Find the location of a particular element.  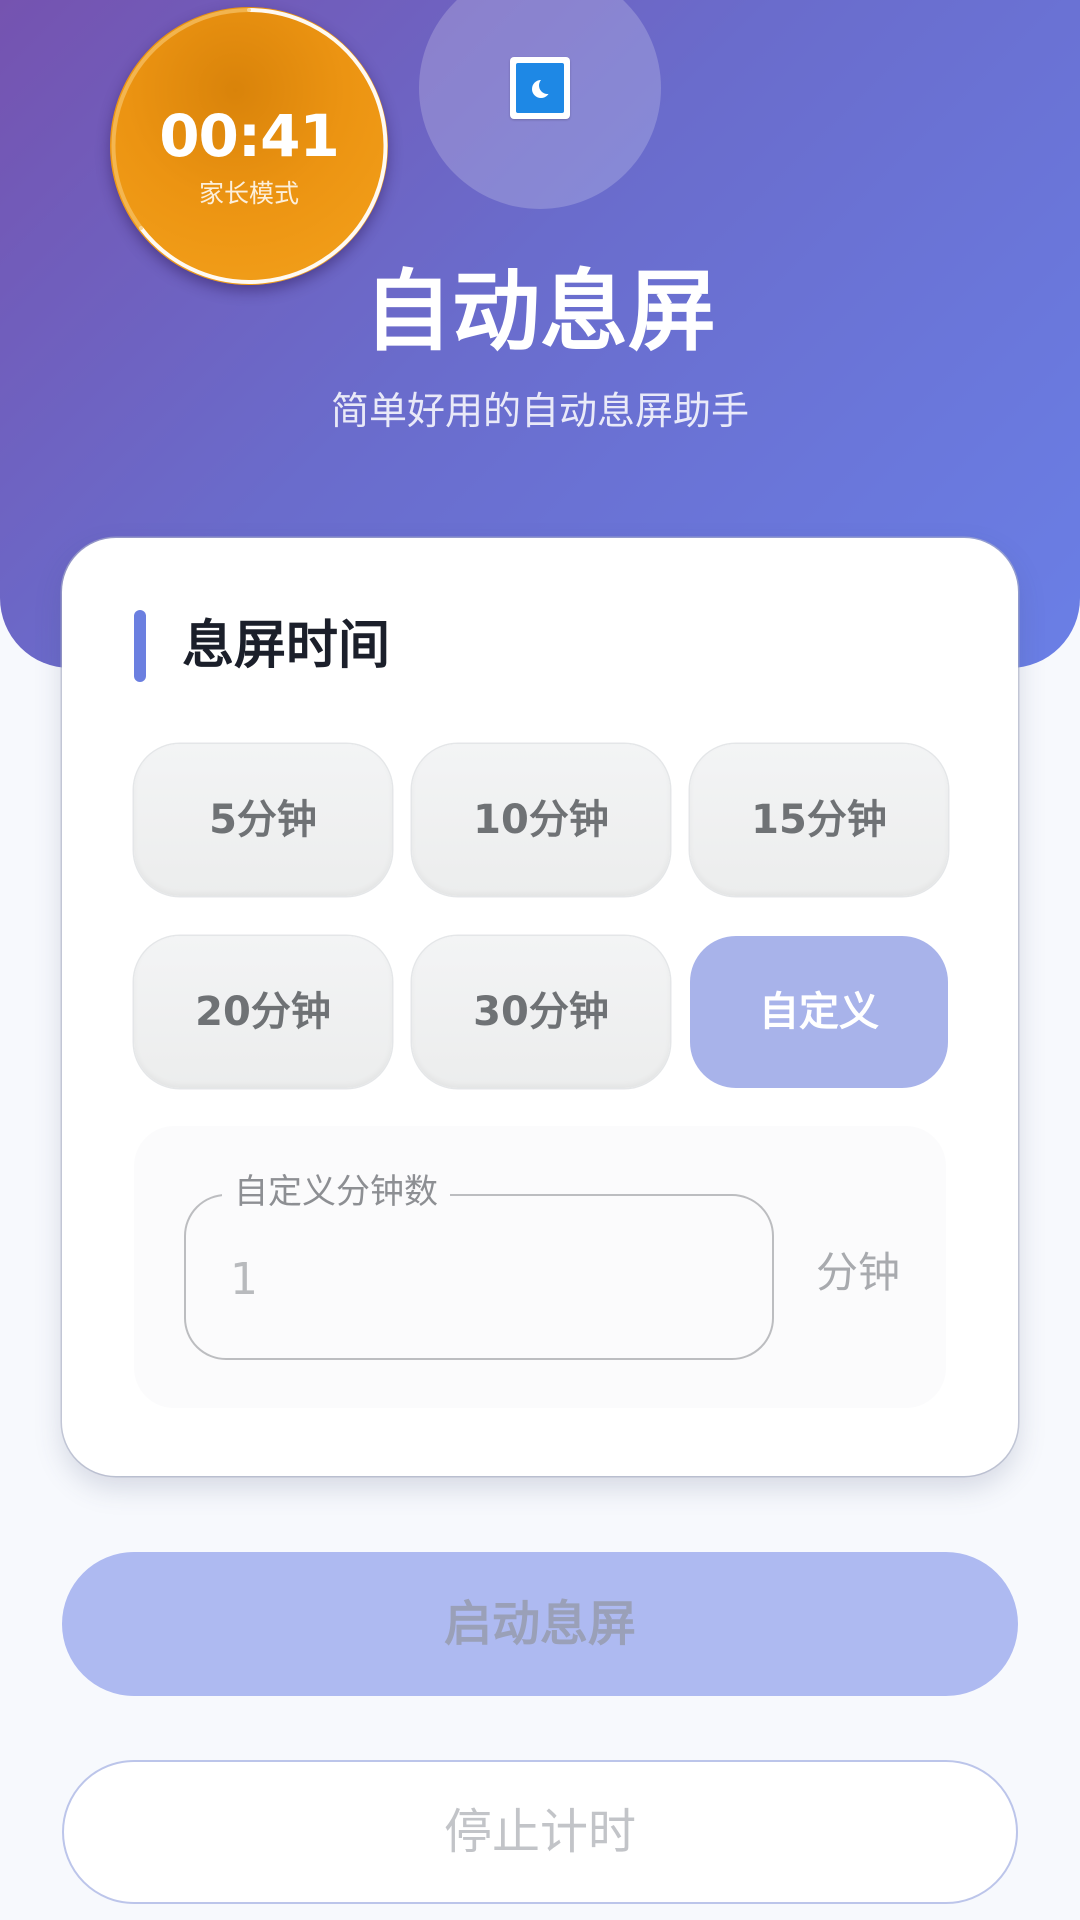

section-title: 息屏时间 is located at coordinates (286, 646).